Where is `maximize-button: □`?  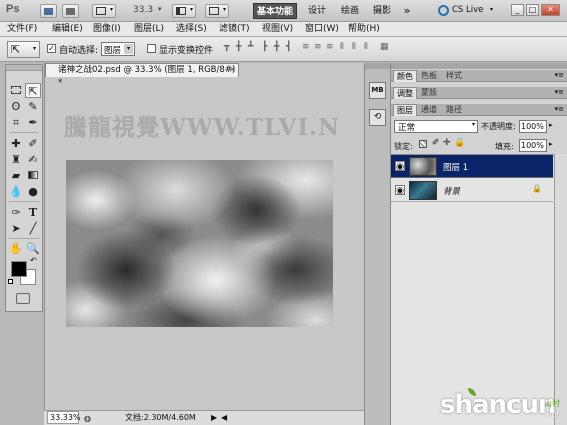 maximize-button: □ is located at coordinates (532, 10).